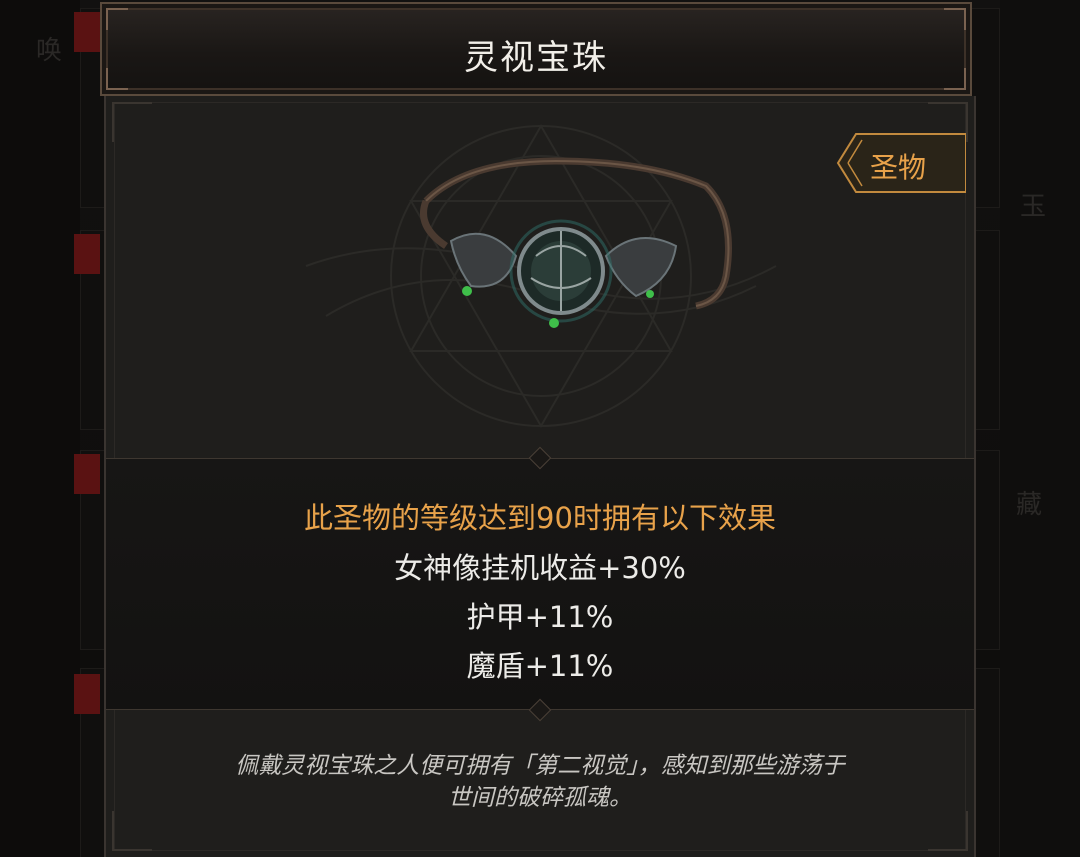  I want to click on item-dialog-header: 灵视宝珠, so click(536, 49).